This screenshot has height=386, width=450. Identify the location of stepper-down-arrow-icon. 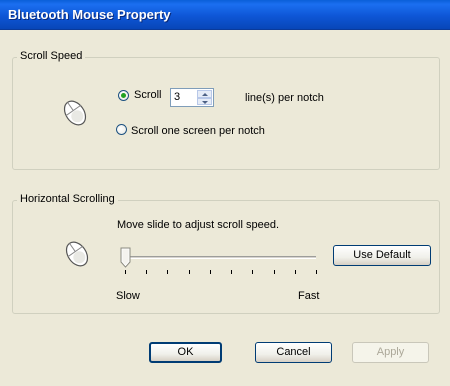
(204, 101).